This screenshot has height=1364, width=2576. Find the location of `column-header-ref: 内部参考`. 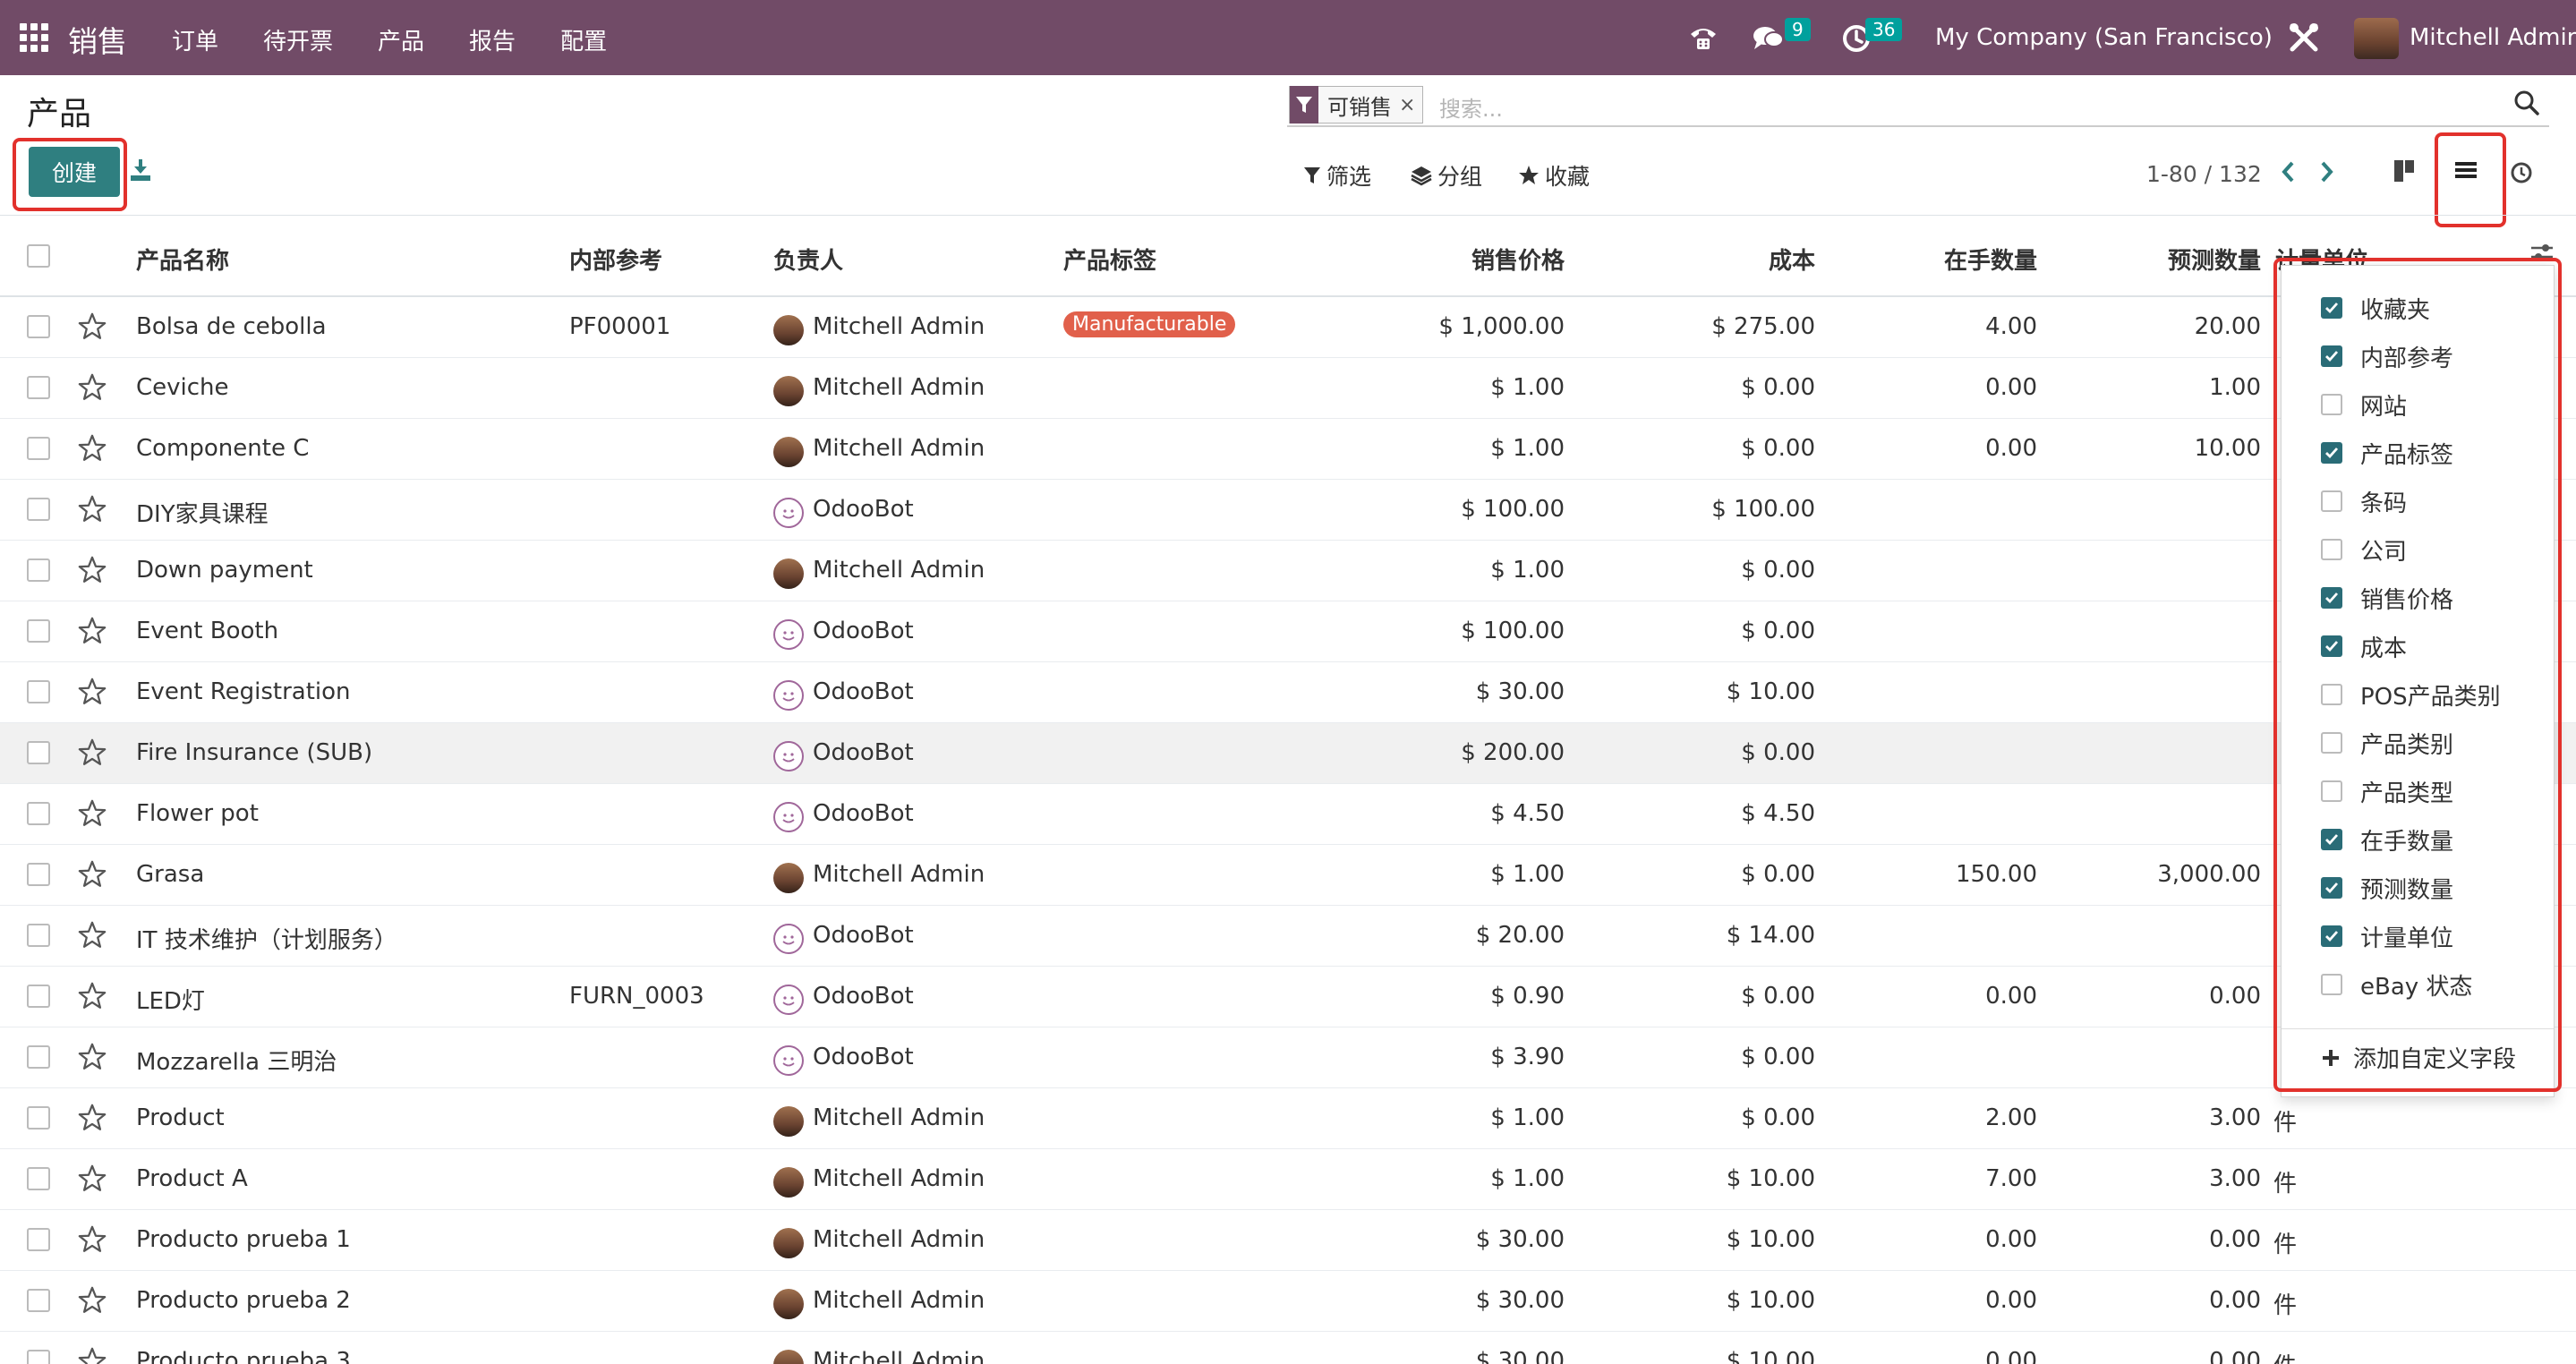

column-header-ref: 内部参考 is located at coordinates (615, 259).